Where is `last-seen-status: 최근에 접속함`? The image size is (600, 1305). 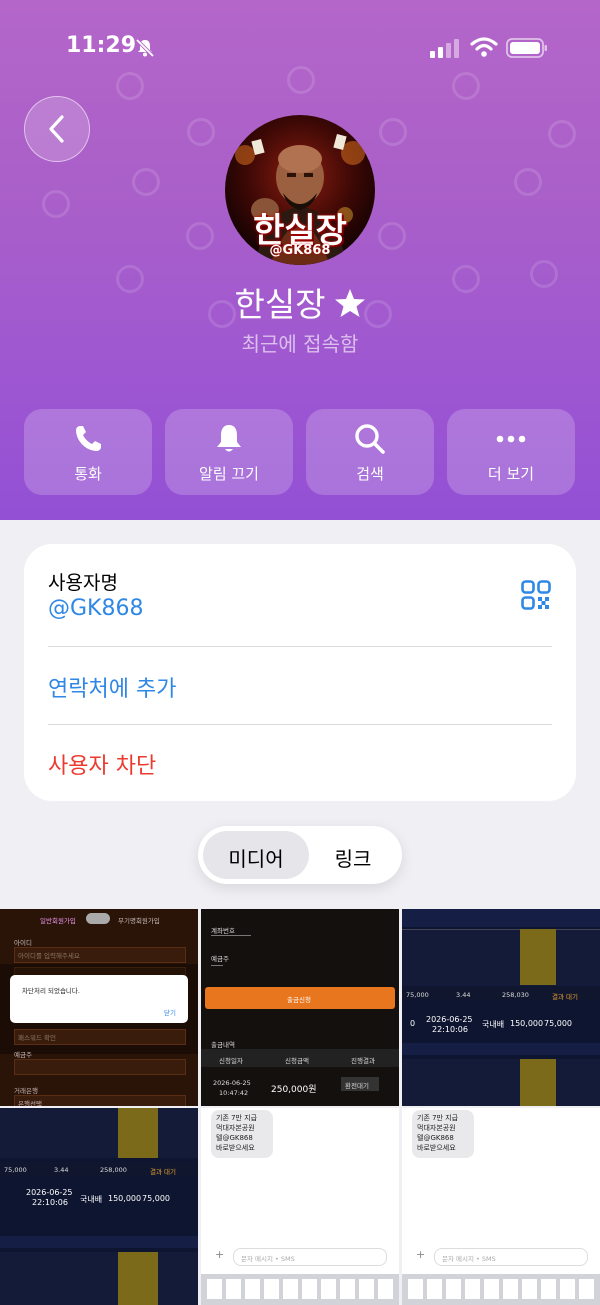
last-seen-status: 최근에 접속함 is located at coordinates (300, 344).